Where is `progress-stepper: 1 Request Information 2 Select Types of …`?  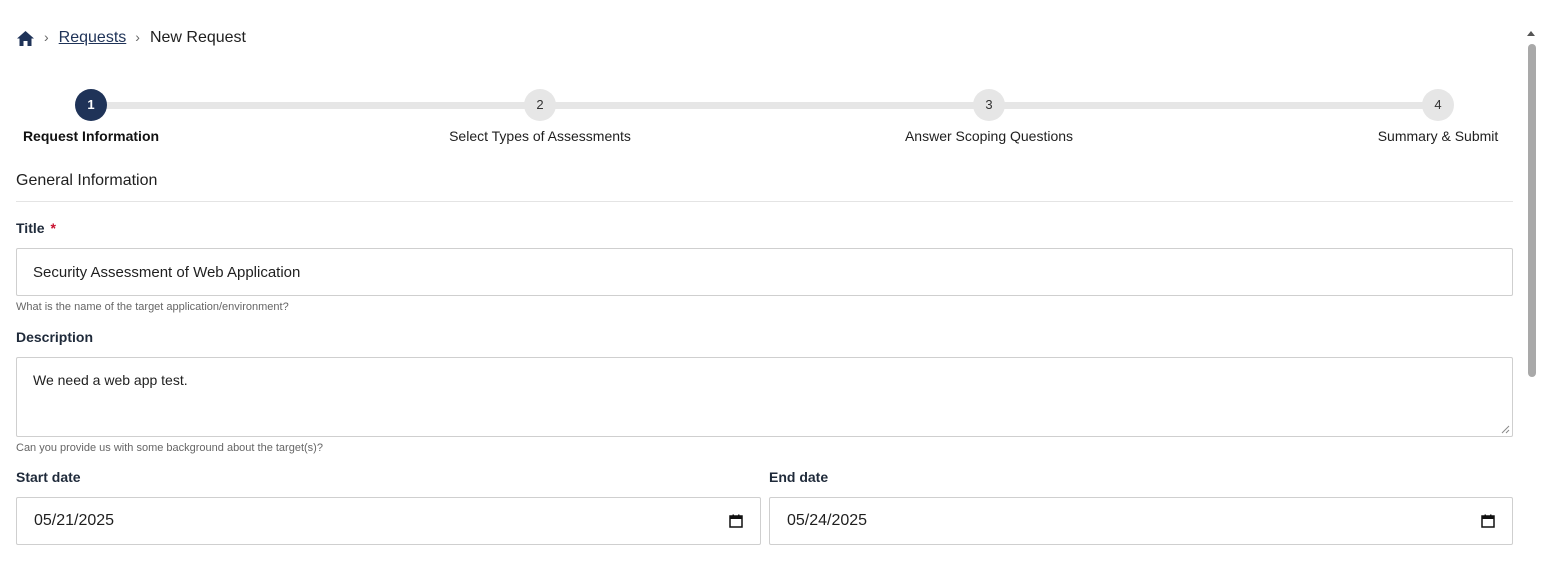 progress-stepper: 1 Request Information 2 Select Types of … is located at coordinates (765, 119).